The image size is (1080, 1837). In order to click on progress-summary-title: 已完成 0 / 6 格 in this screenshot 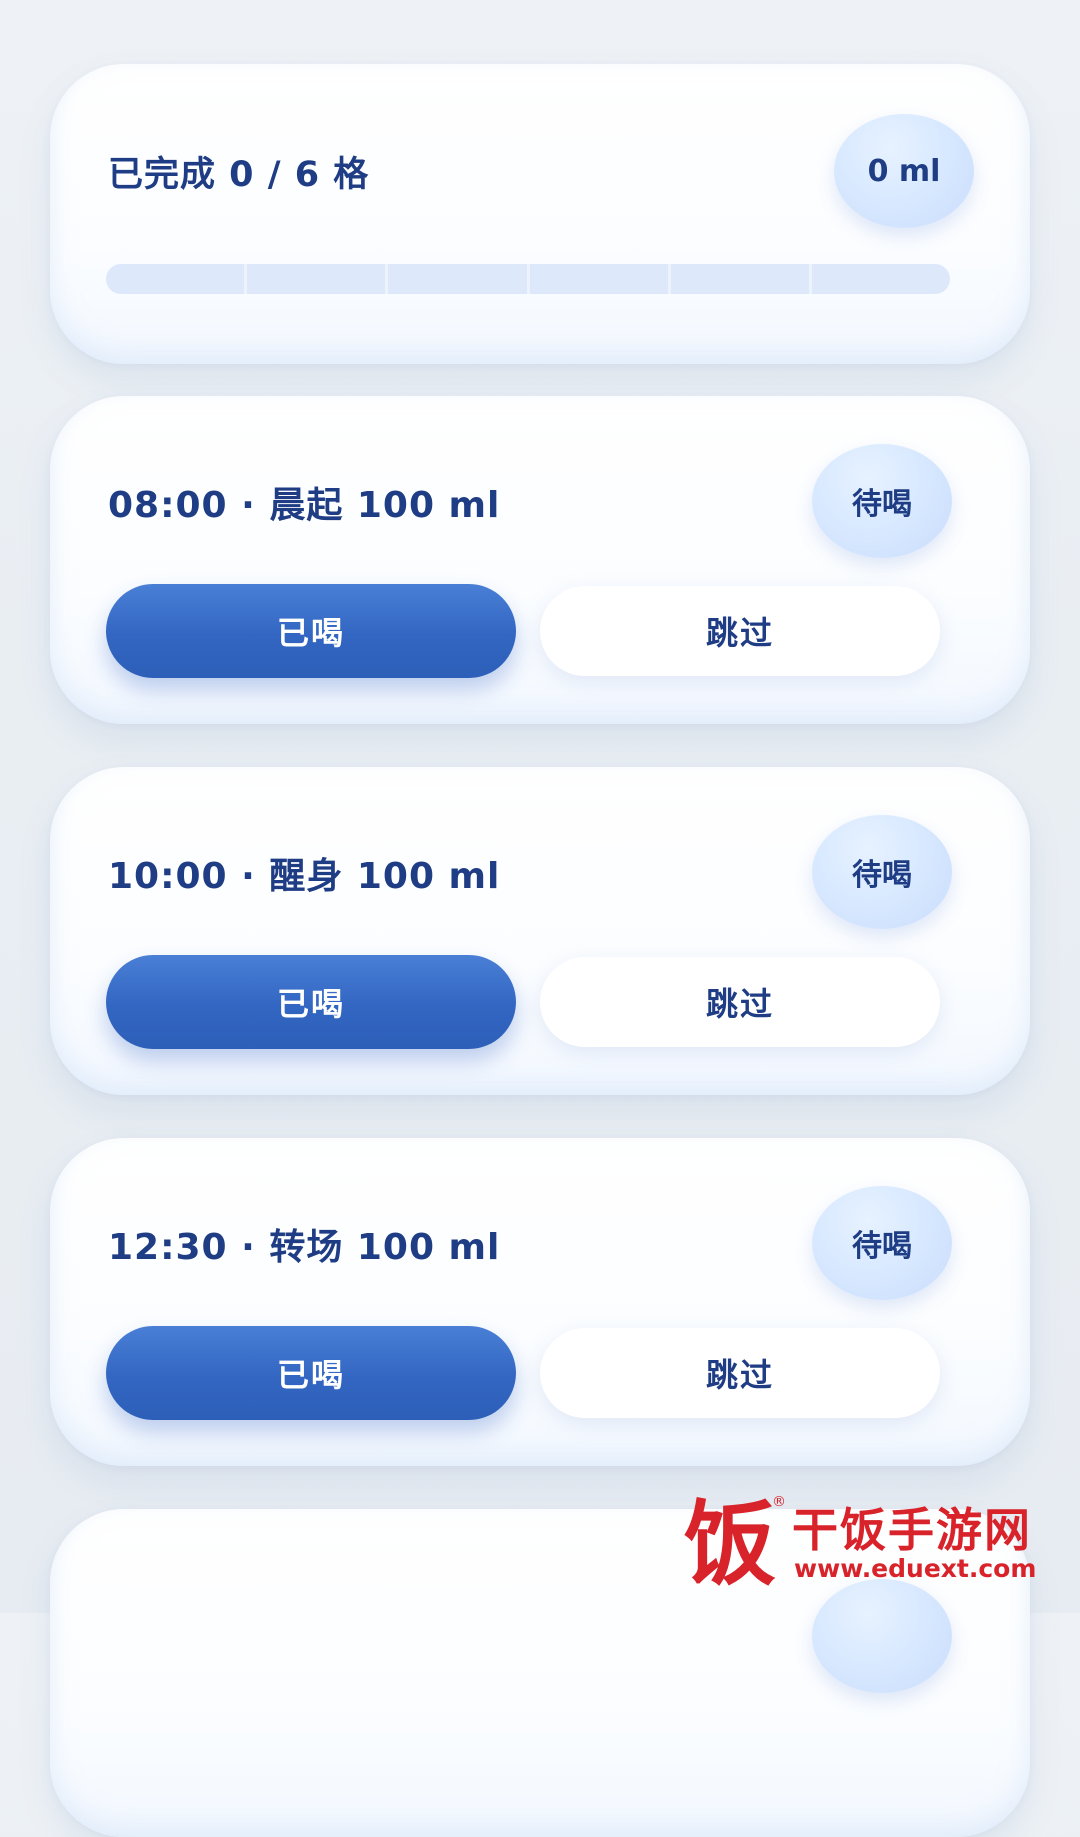, I will do `click(239, 175)`.